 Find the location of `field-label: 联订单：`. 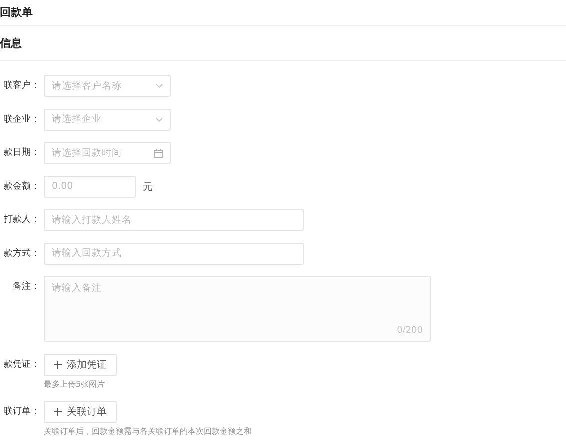

field-label: 联订单： is located at coordinates (22, 412).